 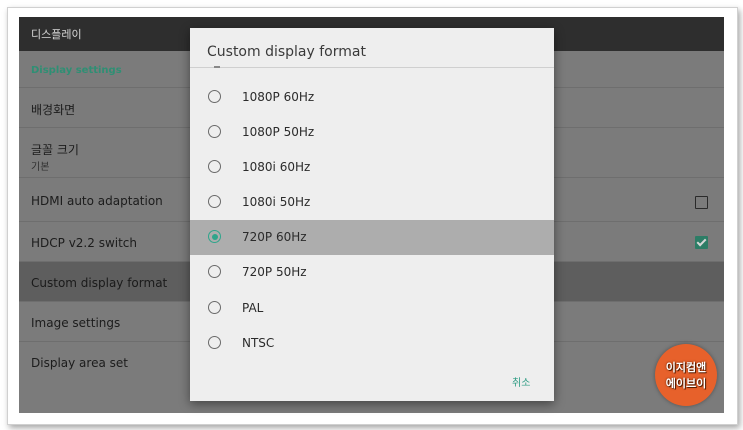 What do you see at coordinates (372, 308) in the screenshot?
I see `option-pal: PAL` at bounding box center [372, 308].